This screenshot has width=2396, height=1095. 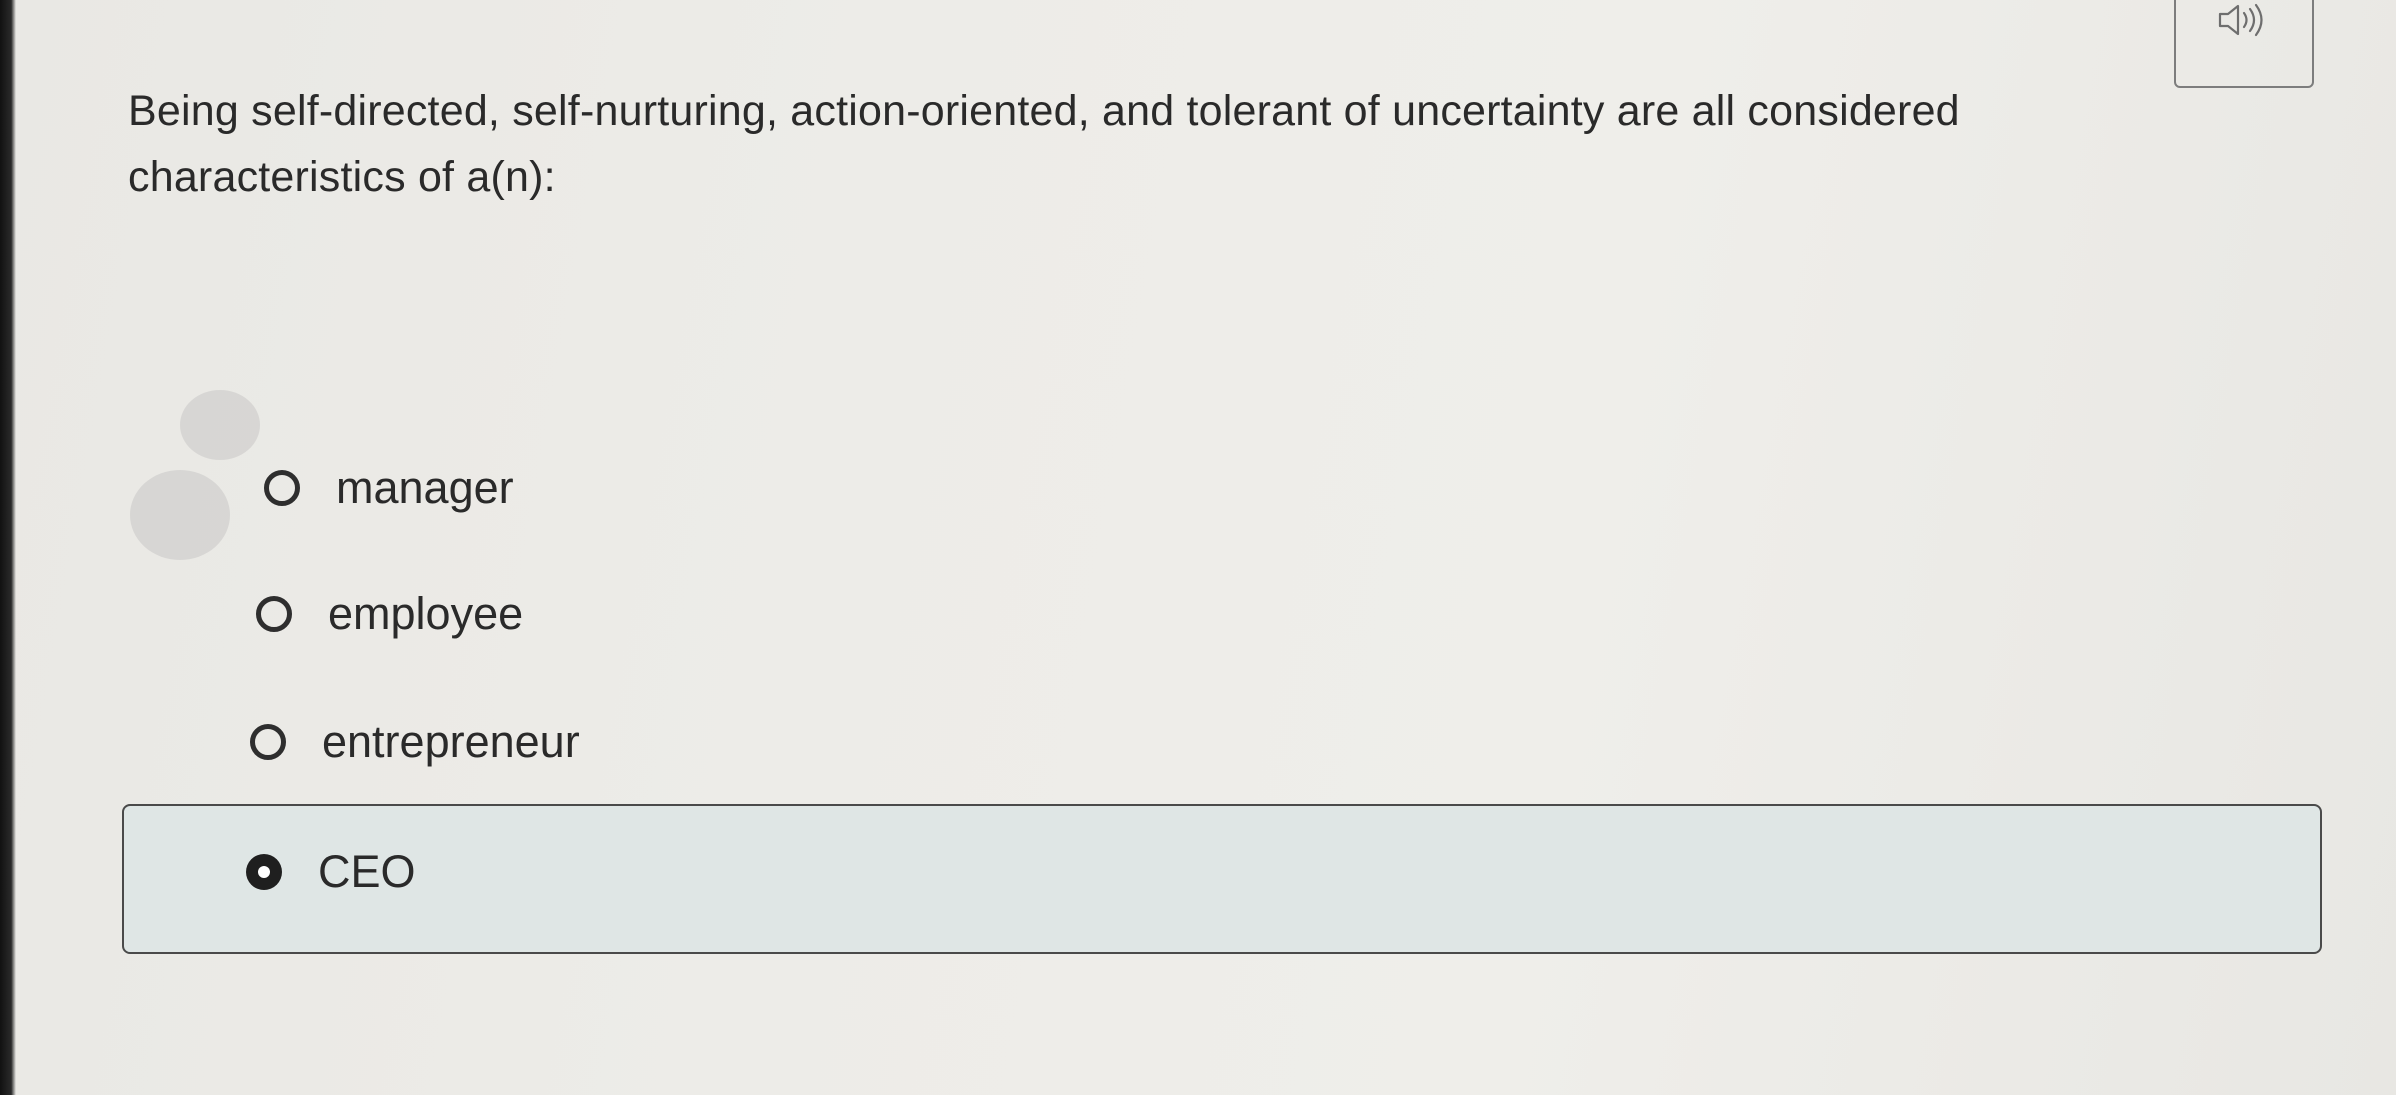 What do you see at coordinates (425, 487) in the screenshot?
I see `option-label: manager` at bounding box center [425, 487].